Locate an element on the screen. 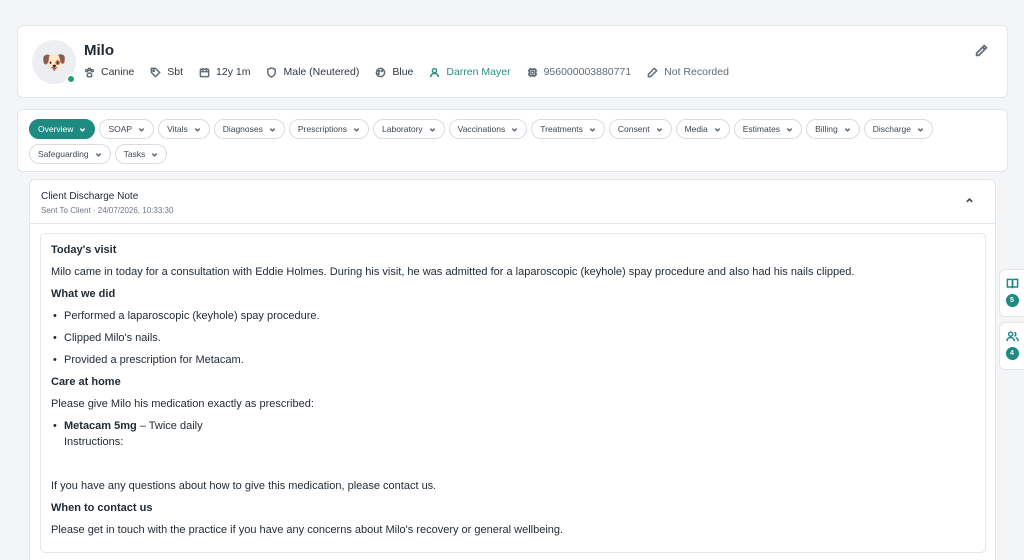 This screenshot has height=560, width=1024. side-tab-notes: 5 is located at coordinates (1011, 293).